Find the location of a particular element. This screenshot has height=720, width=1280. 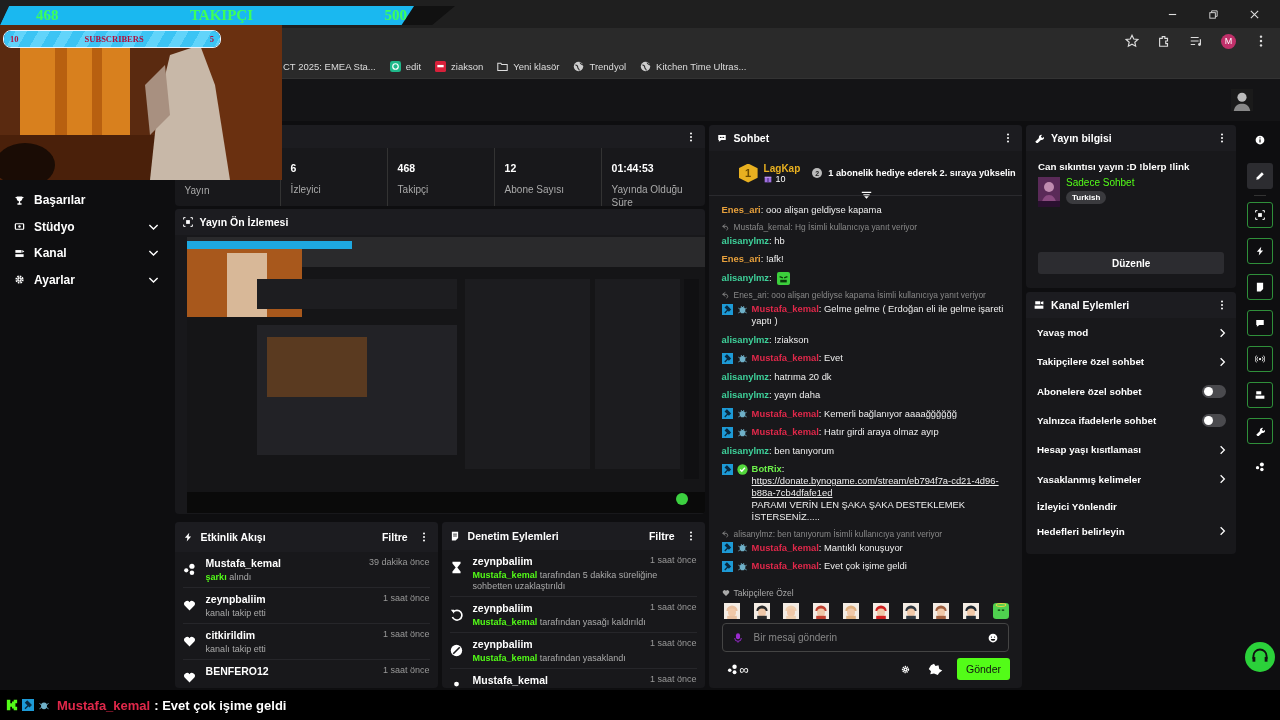

reply-note: alisanylmz: ben tanıyorum İsimli kullanıcıya yanıt veriyor is located at coordinates (838, 533).